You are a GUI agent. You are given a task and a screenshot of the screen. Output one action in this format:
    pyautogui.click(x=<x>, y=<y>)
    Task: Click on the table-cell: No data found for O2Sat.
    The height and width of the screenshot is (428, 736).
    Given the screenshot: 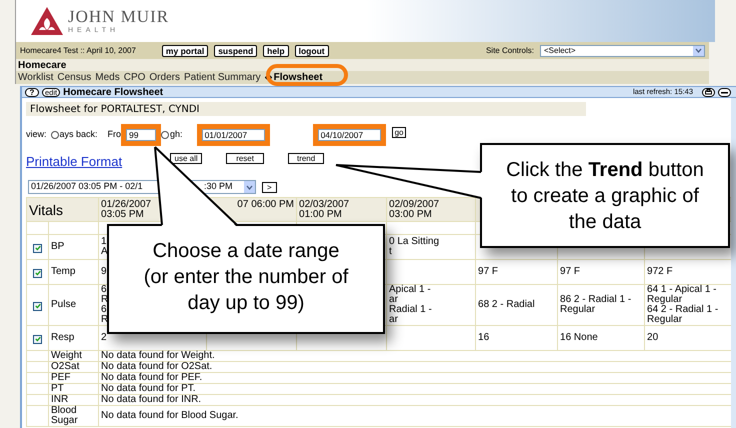 What is the action you would take?
    pyautogui.click(x=415, y=367)
    